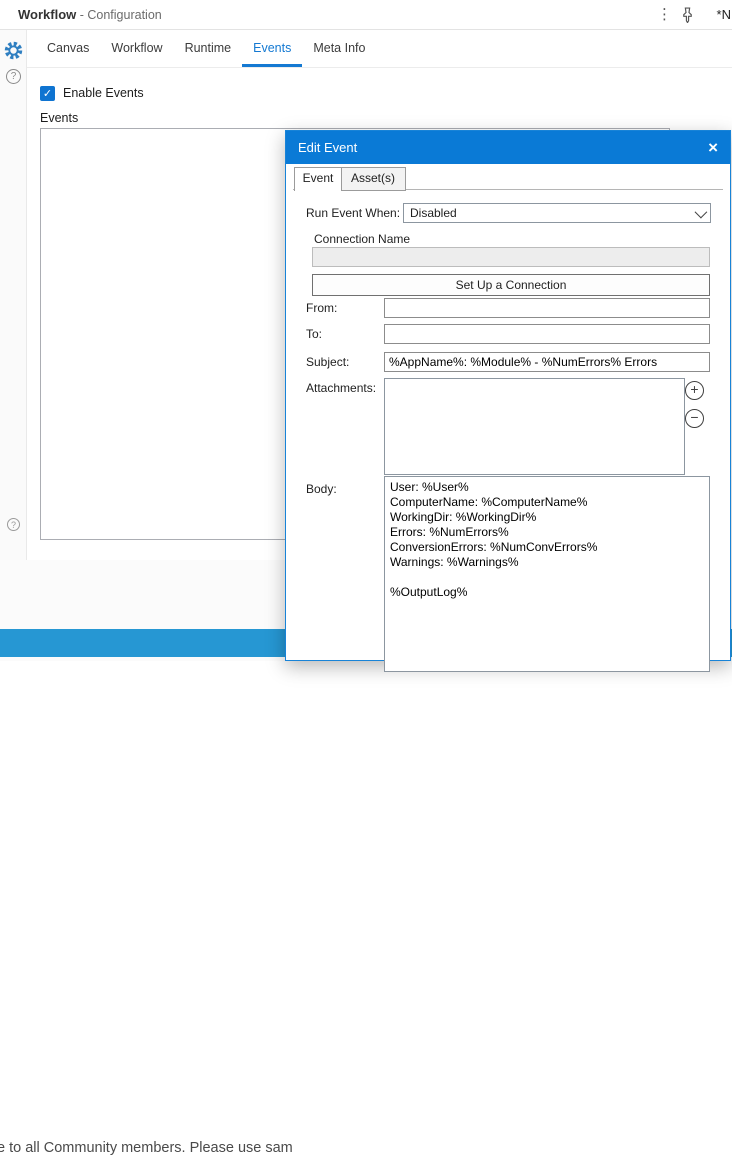 Image resolution: width=732 pixels, height=1156 pixels. What do you see at coordinates (68, 48) in the screenshot?
I see `tab-canvas: Canvas` at bounding box center [68, 48].